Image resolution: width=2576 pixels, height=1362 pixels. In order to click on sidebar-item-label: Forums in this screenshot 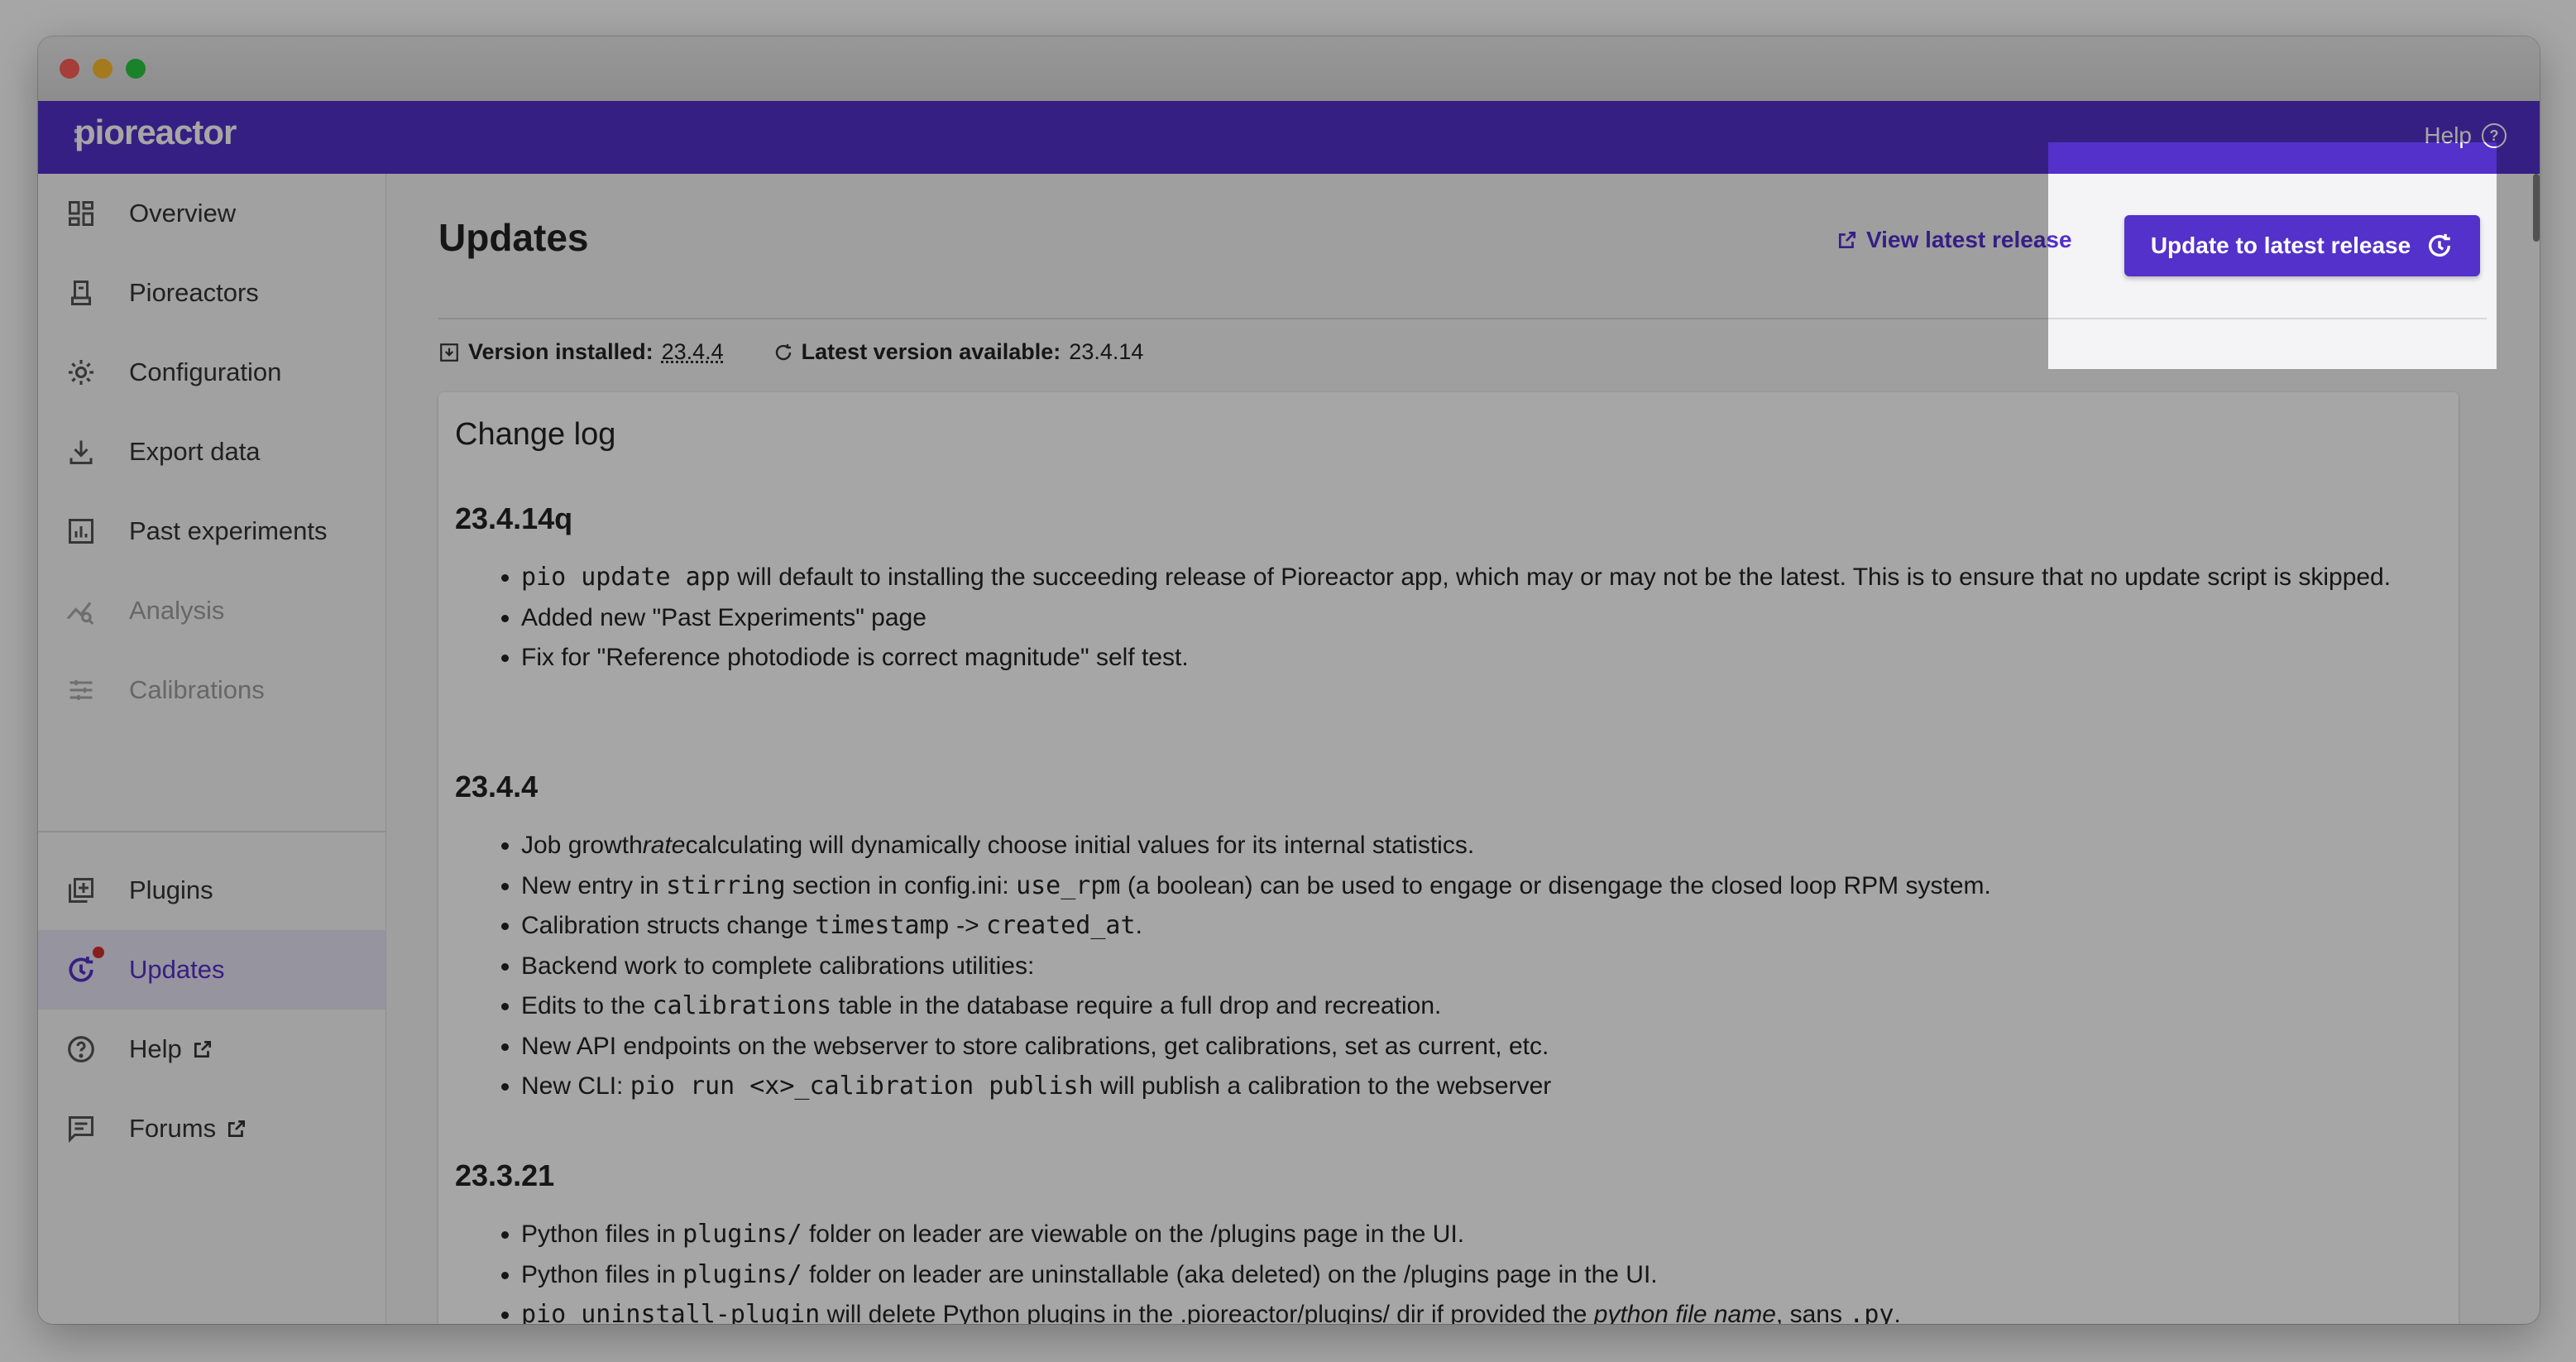, I will do `click(173, 1128)`.